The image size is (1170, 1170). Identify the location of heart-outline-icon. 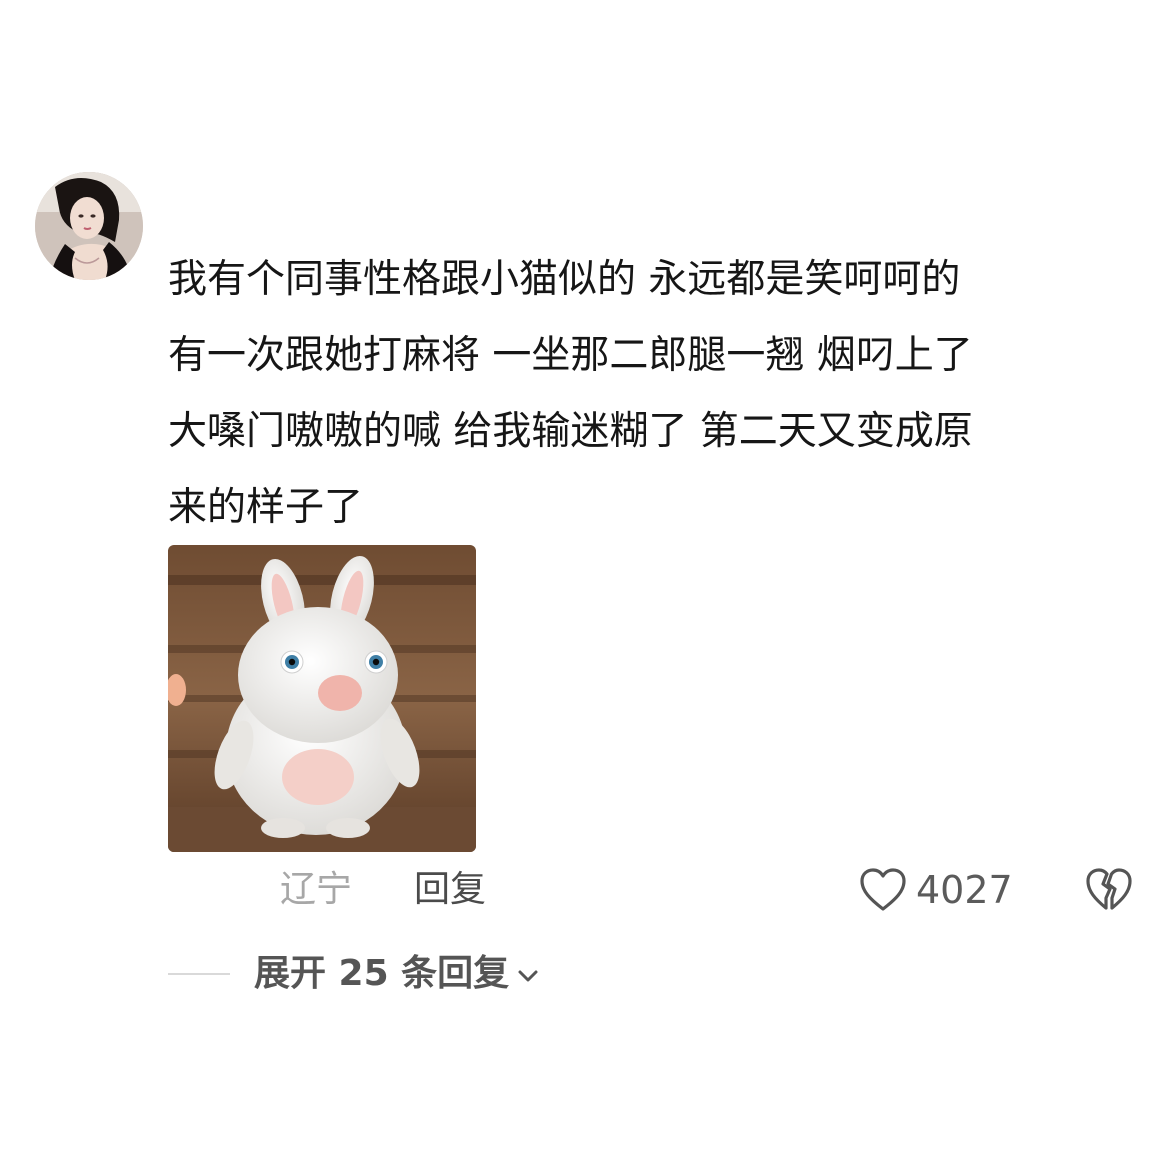
(883, 889).